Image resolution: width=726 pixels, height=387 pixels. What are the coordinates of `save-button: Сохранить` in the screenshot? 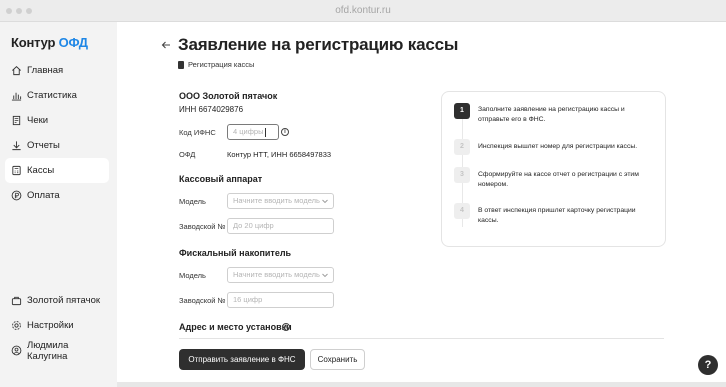 It's located at (337, 359).